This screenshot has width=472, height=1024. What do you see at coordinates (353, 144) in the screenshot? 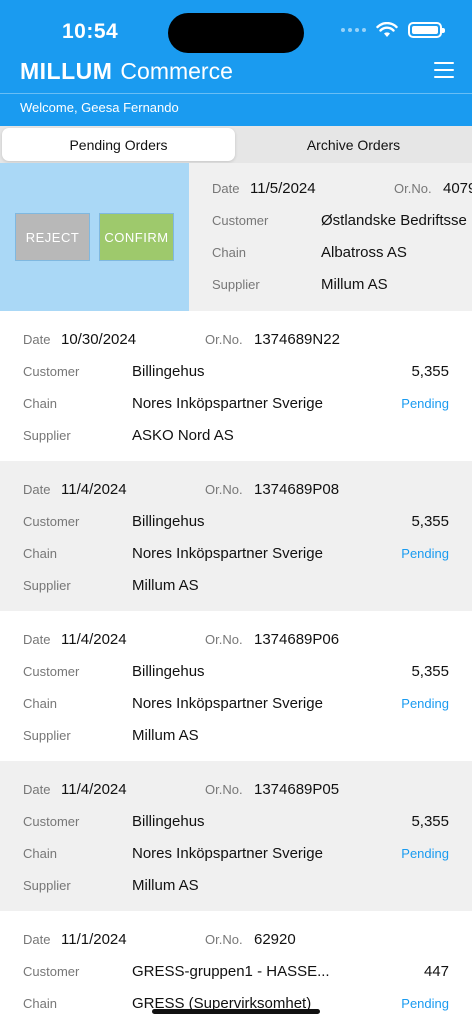
I see `tab-archive-orders: Archive Orders` at bounding box center [353, 144].